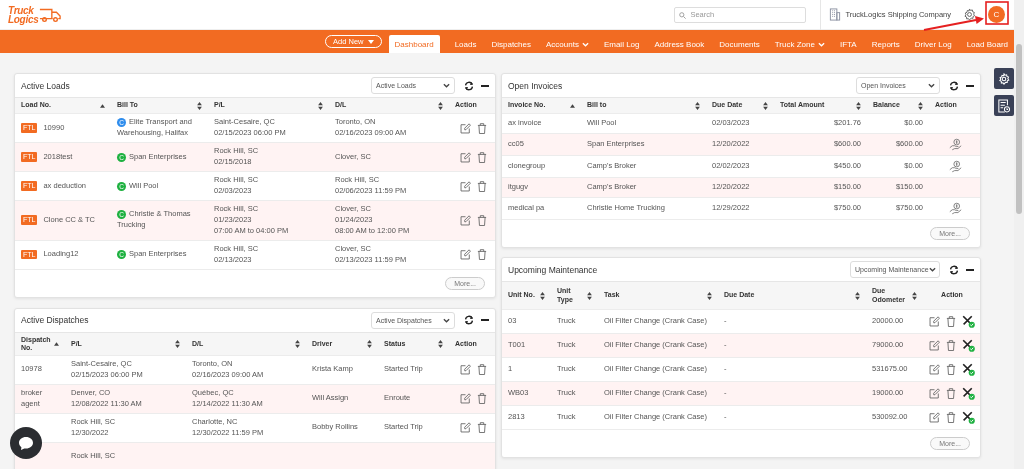 This screenshot has height=469, width=1024. I want to click on logo-text: Truck Logics, so click(23, 14).